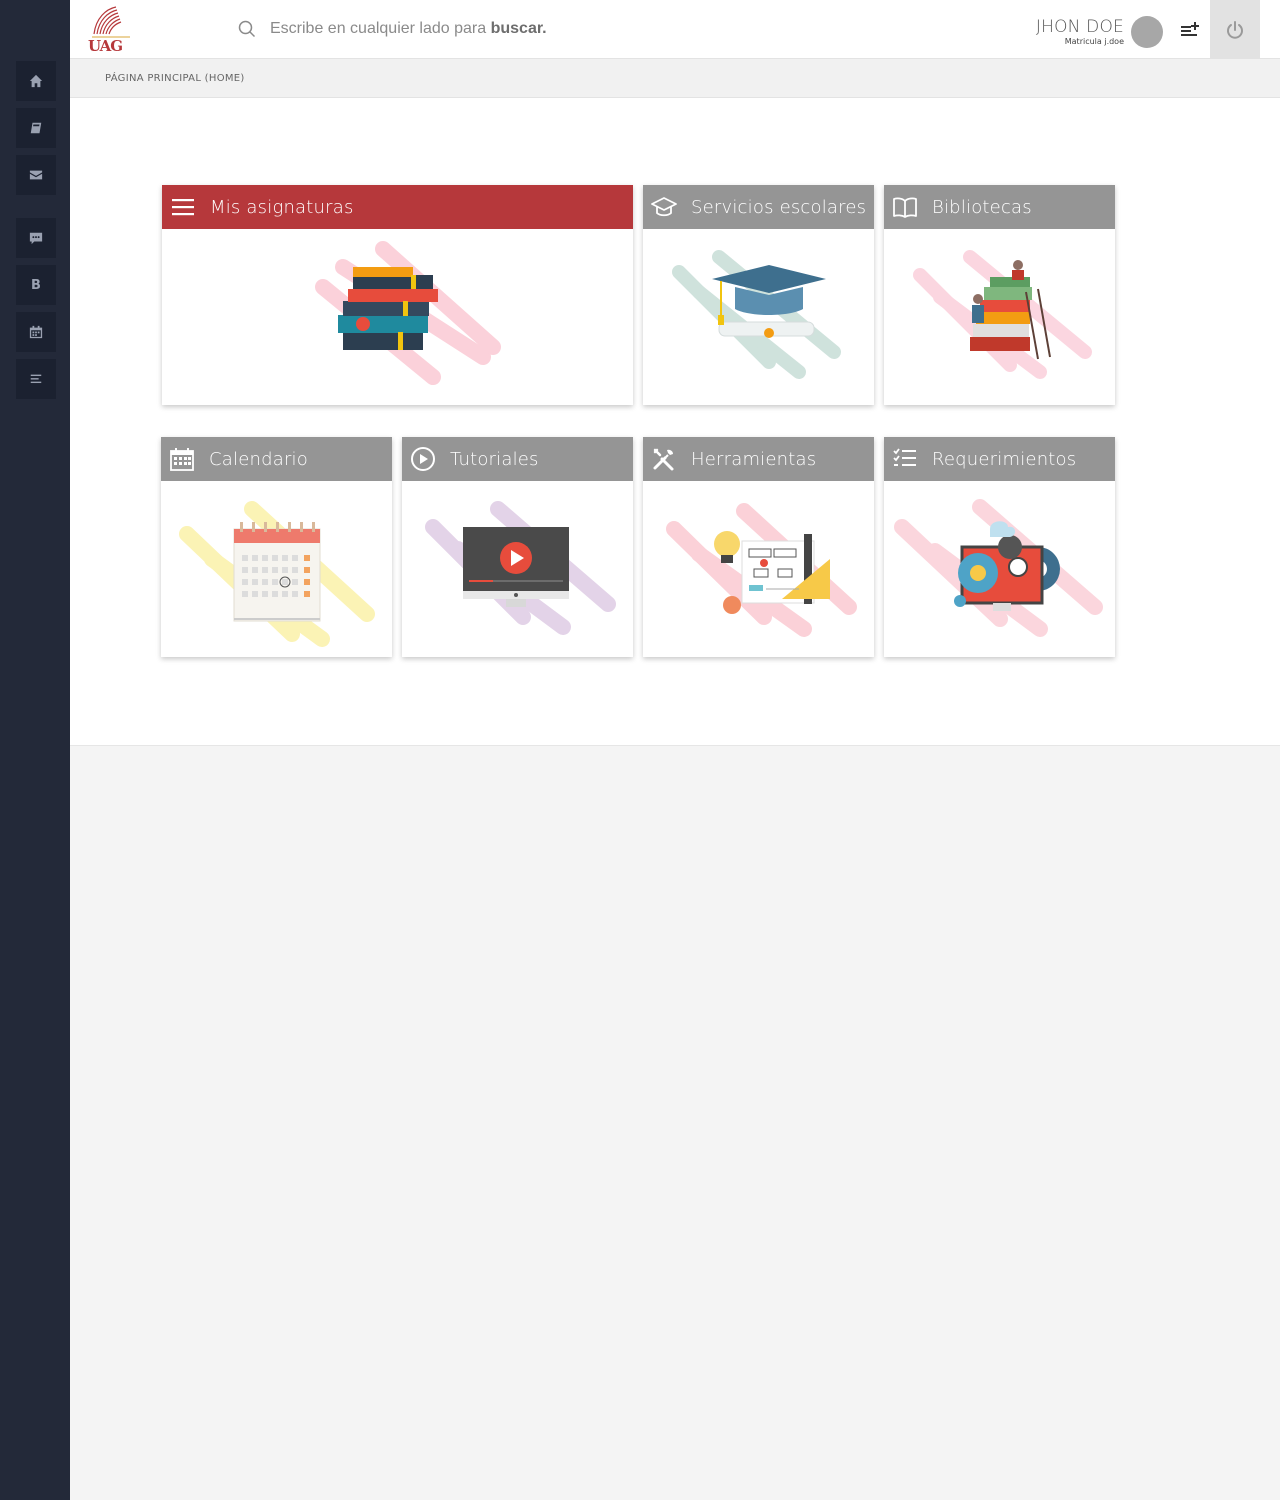 This screenshot has width=1280, height=1500. I want to click on sidebar-item-calendar, so click(36, 332).